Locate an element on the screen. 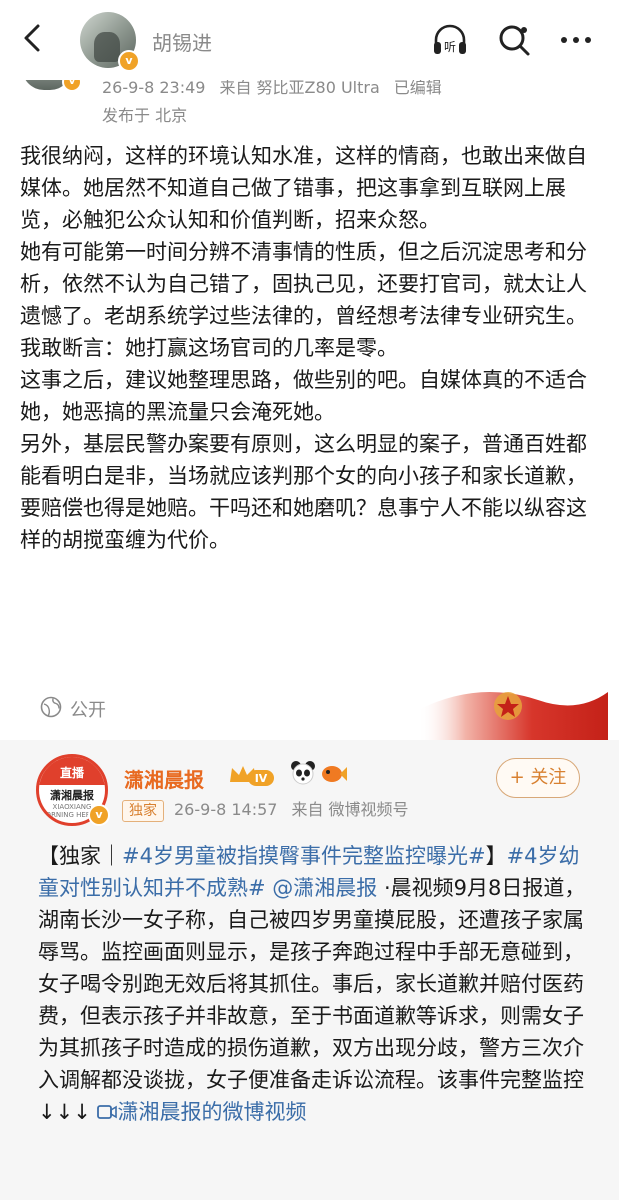 This screenshot has width=619, height=1200. avatar-brand-label: 潇湘晨报 is located at coordinates (72, 795).